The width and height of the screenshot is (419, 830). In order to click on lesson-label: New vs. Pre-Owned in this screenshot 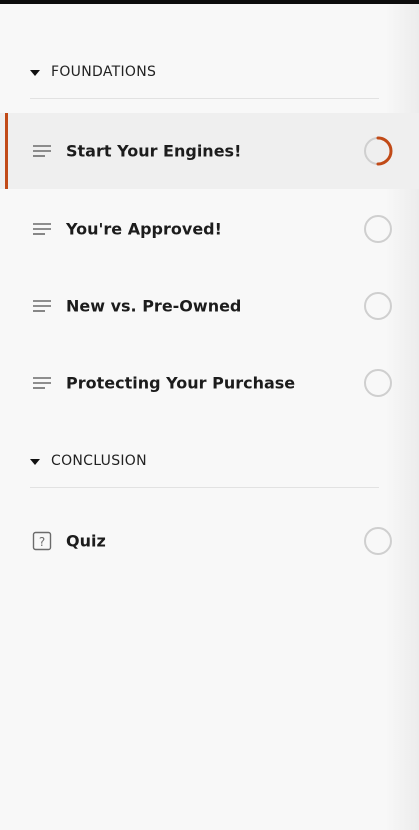, I will do `click(154, 306)`.